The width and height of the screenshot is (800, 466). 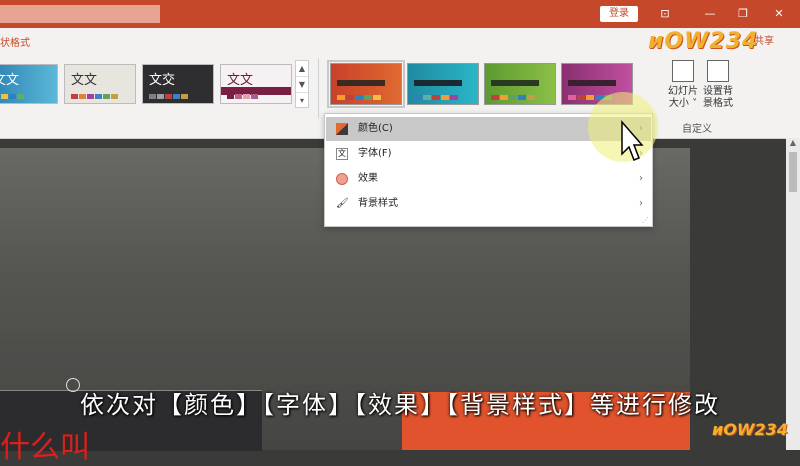 I want to click on slide-red-text: 什么叫, so click(x=45, y=447).